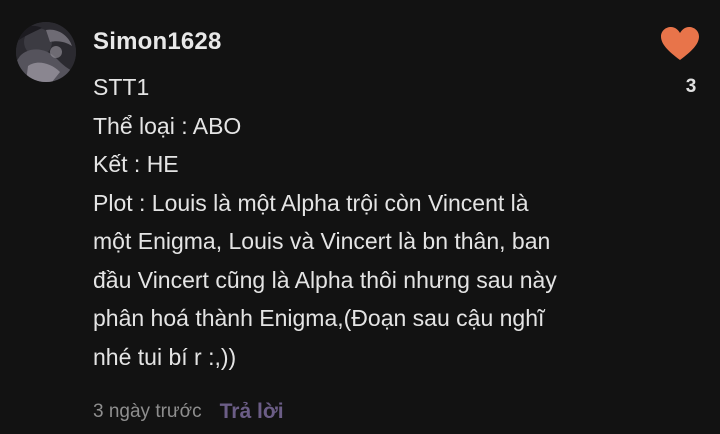 This screenshot has height=434, width=720. I want to click on comment-line: nhé tui bí r :,)), so click(165, 356).